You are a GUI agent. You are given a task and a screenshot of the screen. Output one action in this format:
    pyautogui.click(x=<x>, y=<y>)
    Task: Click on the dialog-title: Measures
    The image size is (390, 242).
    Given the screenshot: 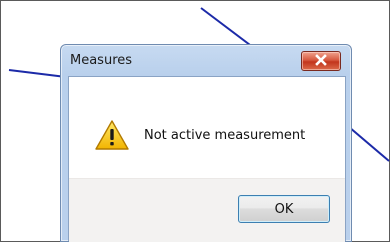 What is the action you would take?
    pyautogui.click(x=101, y=60)
    